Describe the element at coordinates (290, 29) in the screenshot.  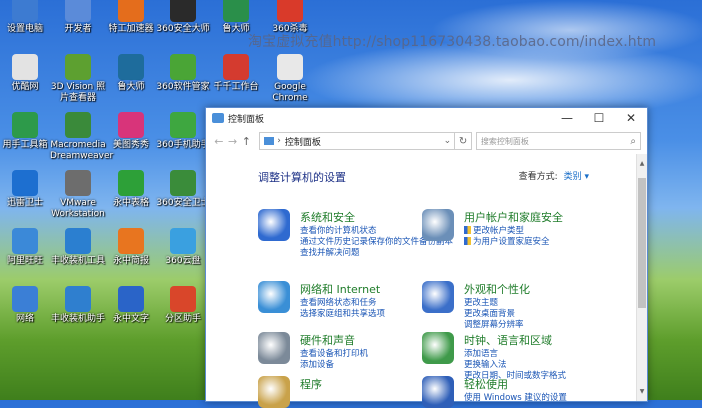
I see `desktop-icon-label: 360杀毒` at that location.